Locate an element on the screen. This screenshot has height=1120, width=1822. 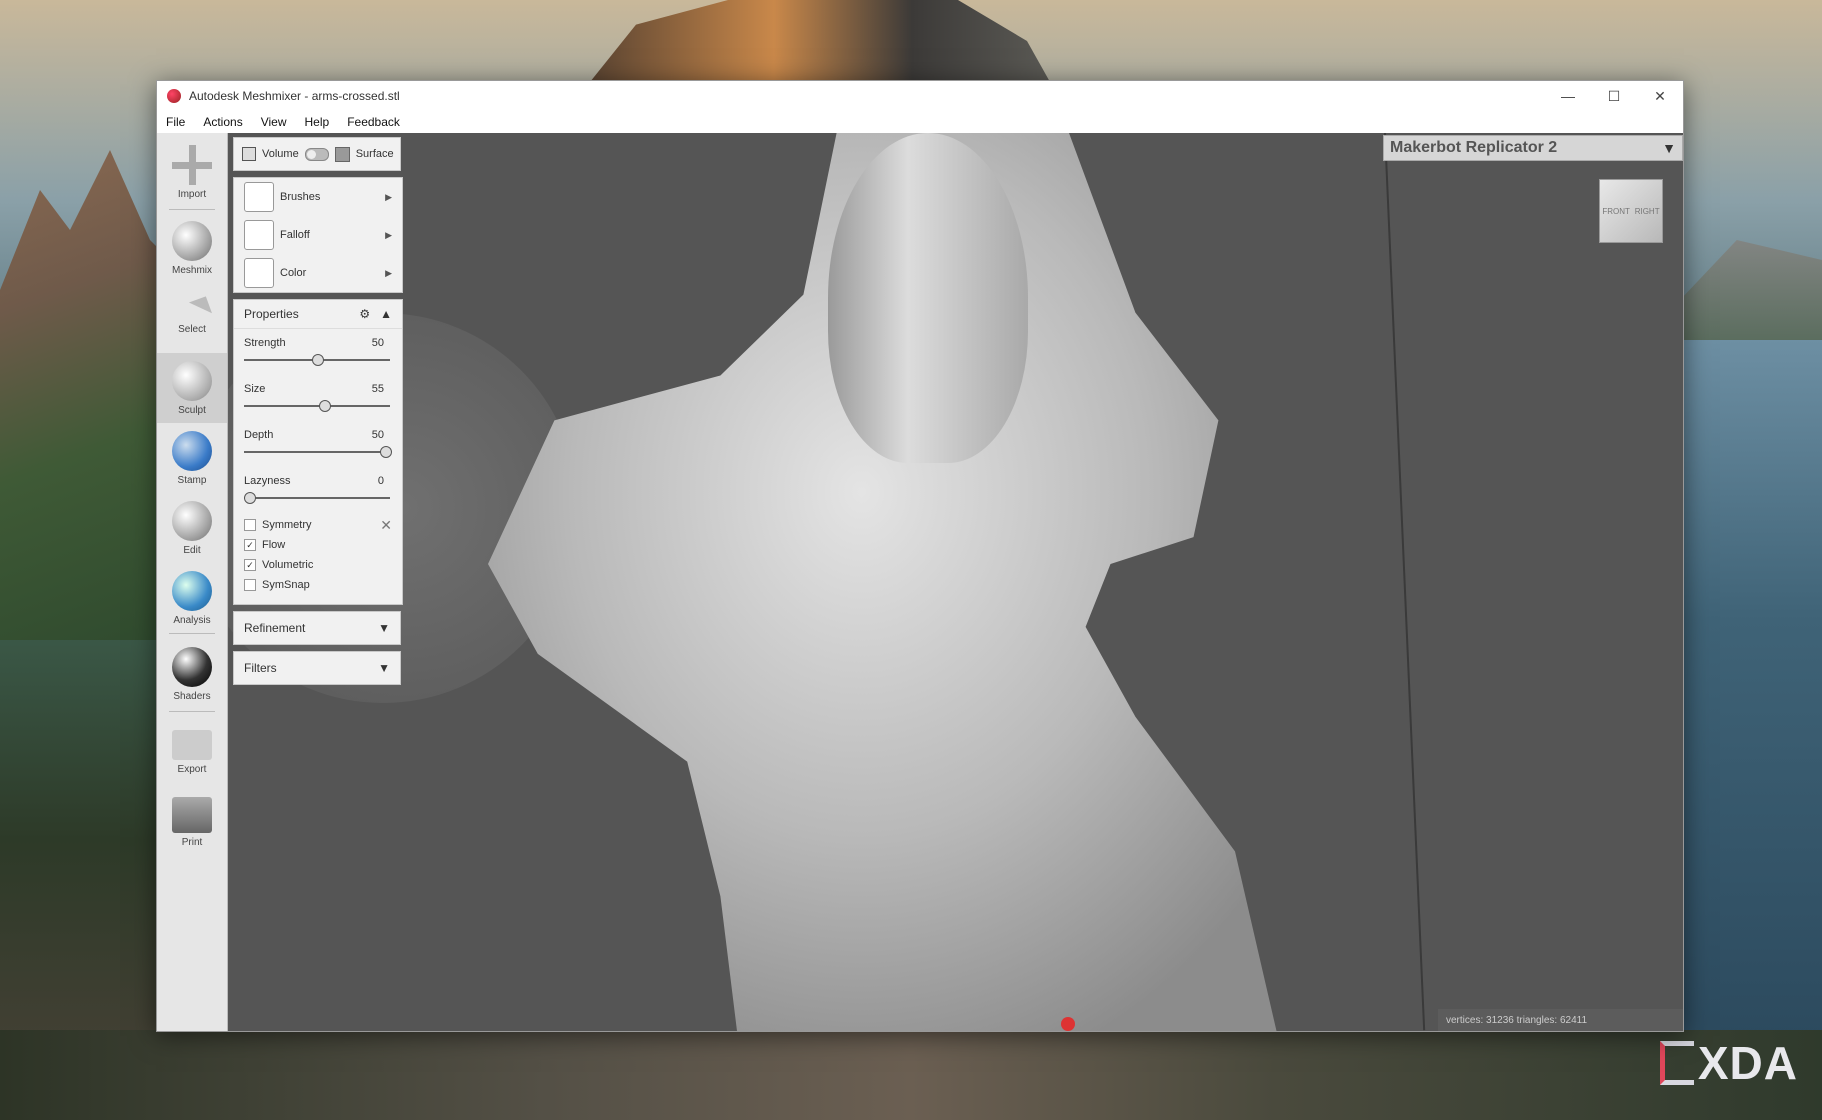
tool-meshmix: Meshmix is located at coordinates (192, 248).